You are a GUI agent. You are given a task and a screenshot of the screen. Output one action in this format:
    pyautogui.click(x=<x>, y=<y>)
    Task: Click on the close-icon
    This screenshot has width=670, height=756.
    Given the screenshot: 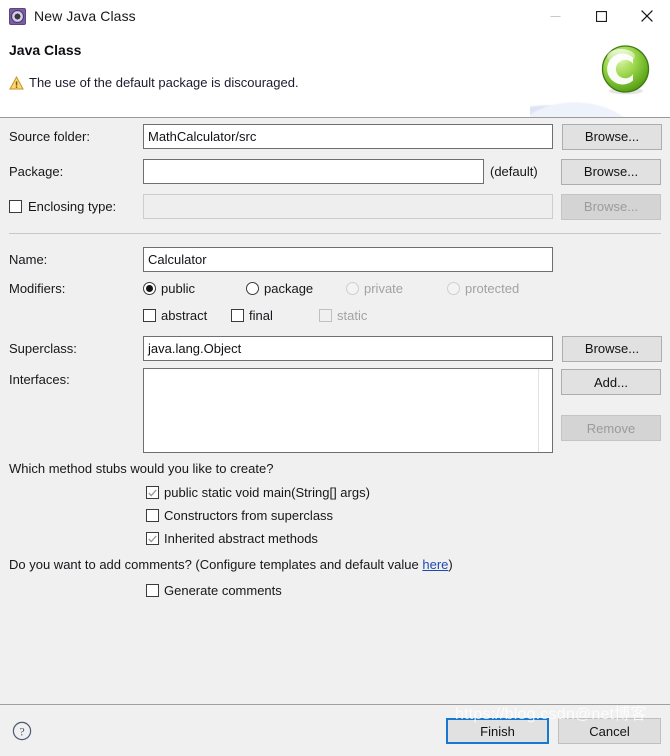 What is the action you would take?
    pyautogui.click(x=647, y=16)
    